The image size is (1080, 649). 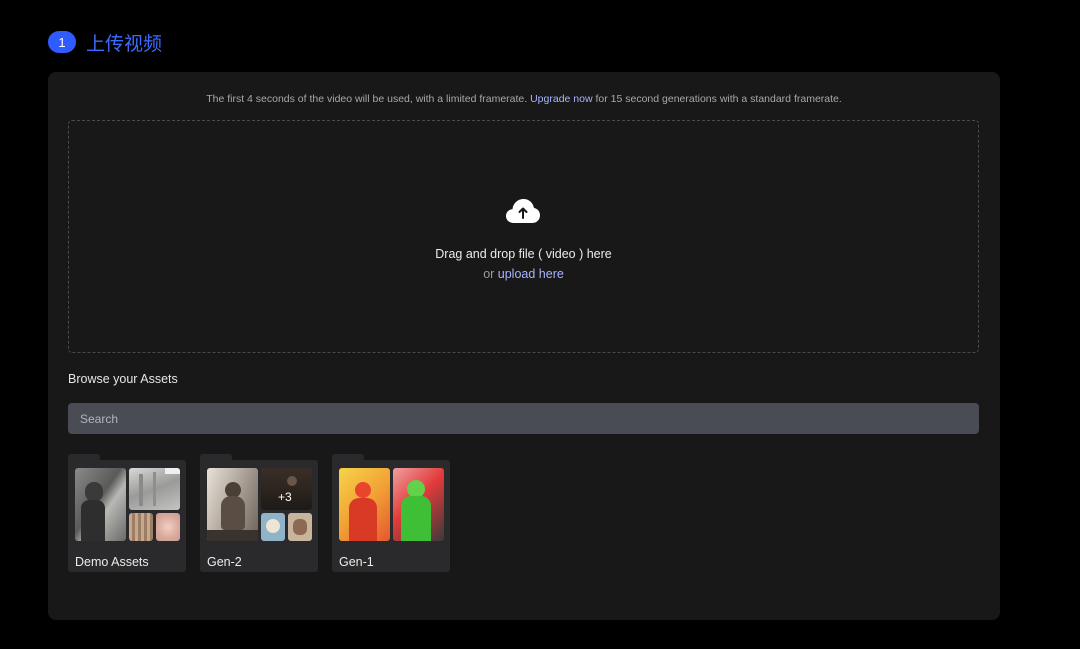 I want to click on step-header: 1 上传视频, so click(x=105, y=42).